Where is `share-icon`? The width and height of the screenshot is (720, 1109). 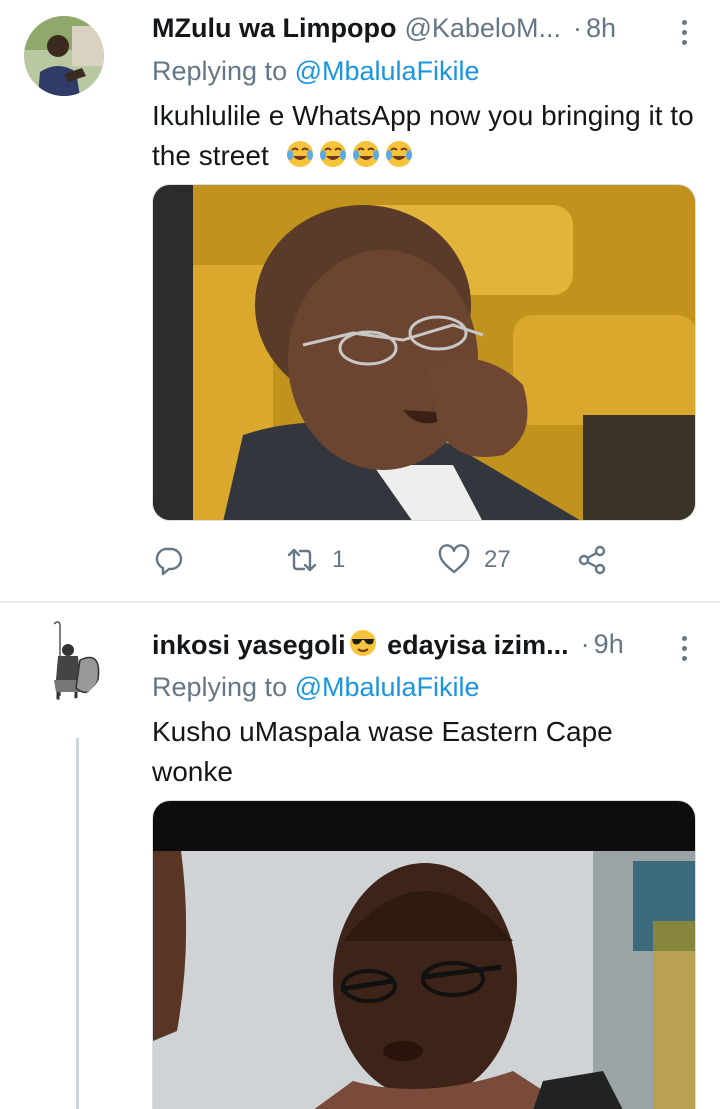
share-icon is located at coordinates (592, 560).